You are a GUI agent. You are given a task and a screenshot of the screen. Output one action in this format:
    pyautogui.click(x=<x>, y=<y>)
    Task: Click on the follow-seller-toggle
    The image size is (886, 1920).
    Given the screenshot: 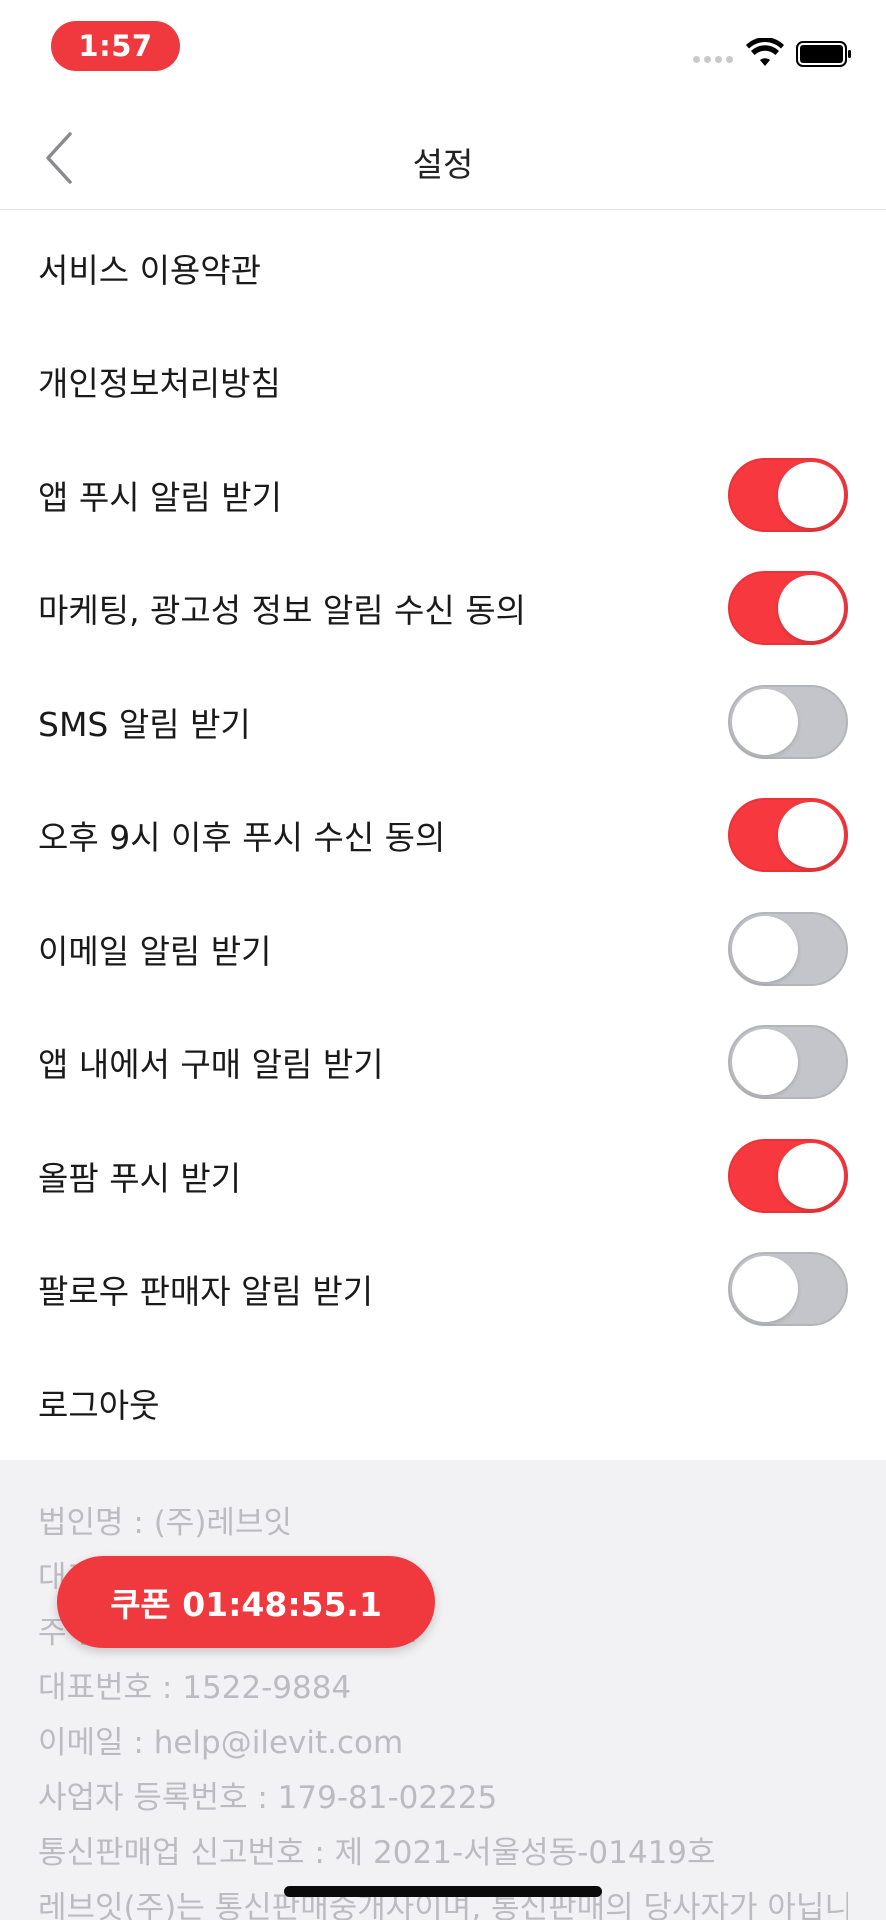 What is the action you would take?
    pyautogui.click(x=788, y=1289)
    